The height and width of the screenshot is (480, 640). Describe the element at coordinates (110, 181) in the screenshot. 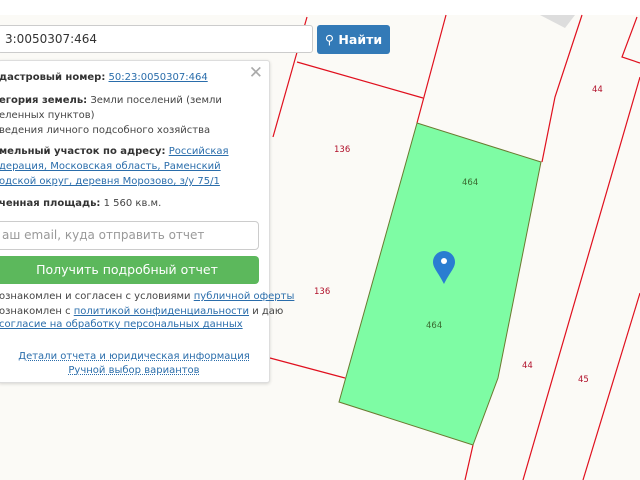

I see `address-link: одской округ, деревня Морозово, з/у 75/1` at that location.